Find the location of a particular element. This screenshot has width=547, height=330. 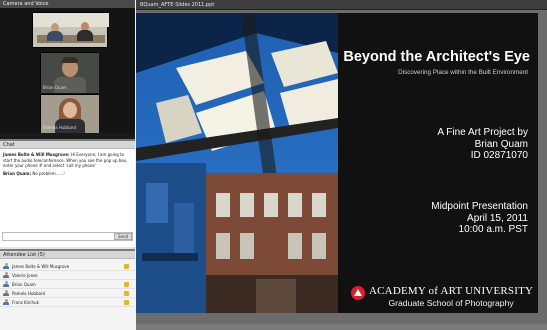

video-feed-name: Pamela Hubbard is located at coordinates (60, 127).